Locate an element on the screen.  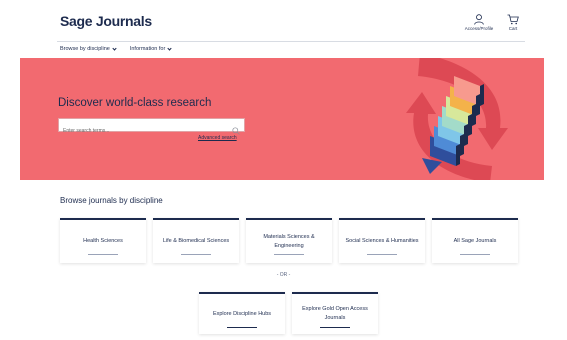
search-box is located at coordinates (151, 128).